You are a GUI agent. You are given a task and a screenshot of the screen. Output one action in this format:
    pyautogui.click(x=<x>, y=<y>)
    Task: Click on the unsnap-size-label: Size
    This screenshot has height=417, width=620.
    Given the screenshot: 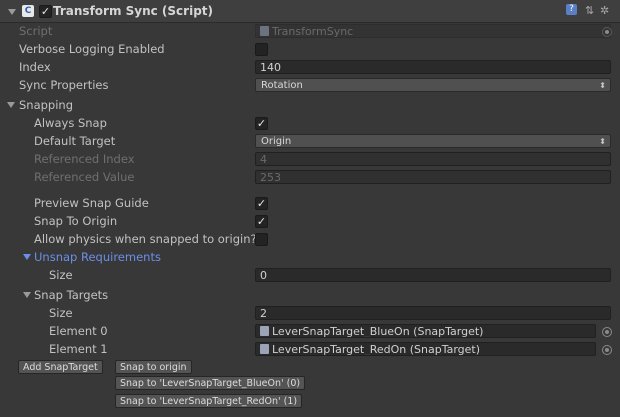 What is the action you would take?
    pyautogui.click(x=61, y=275)
    